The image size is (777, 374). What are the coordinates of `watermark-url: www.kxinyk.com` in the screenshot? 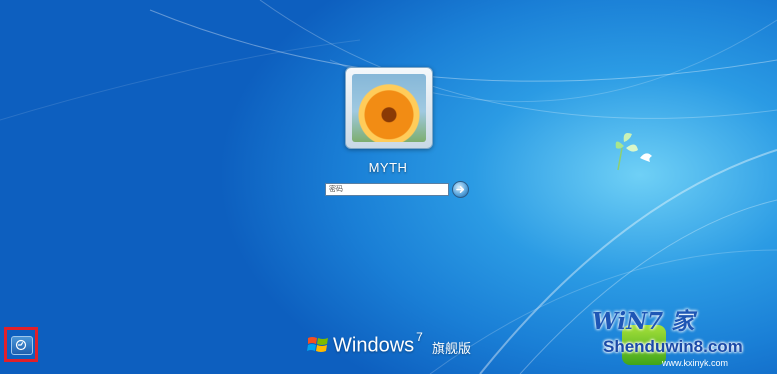 It's located at (695, 363).